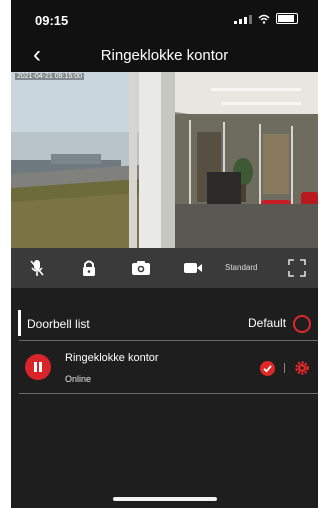  Describe the element at coordinates (58, 324) in the screenshot. I see `doorbell-list-title: Doorbell list` at that location.